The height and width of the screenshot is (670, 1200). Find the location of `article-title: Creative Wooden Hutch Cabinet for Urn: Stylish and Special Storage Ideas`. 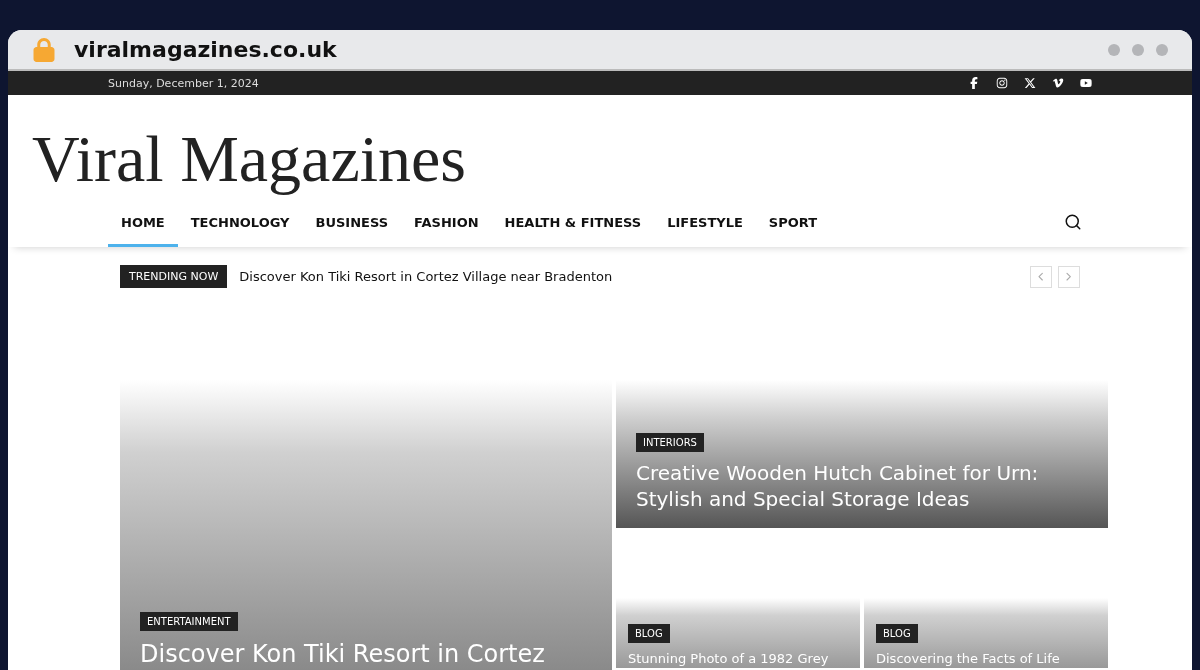

article-title: Creative Wooden Hutch Cabinet for Urn: Stylish and Special Storage Ideas is located at coordinates (862, 486).